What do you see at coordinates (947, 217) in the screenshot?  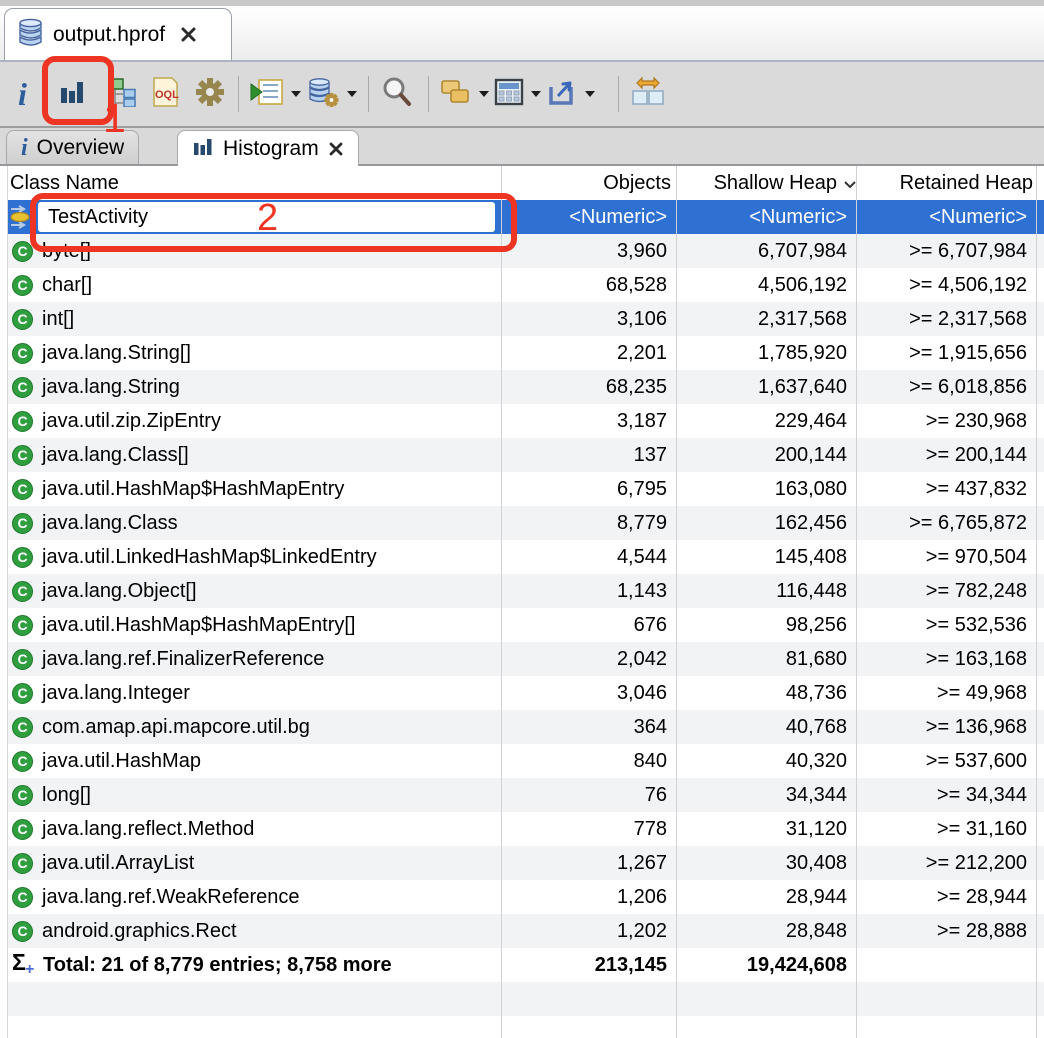 I see `retained-heap-filter: <Numeric>` at bounding box center [947, 217].